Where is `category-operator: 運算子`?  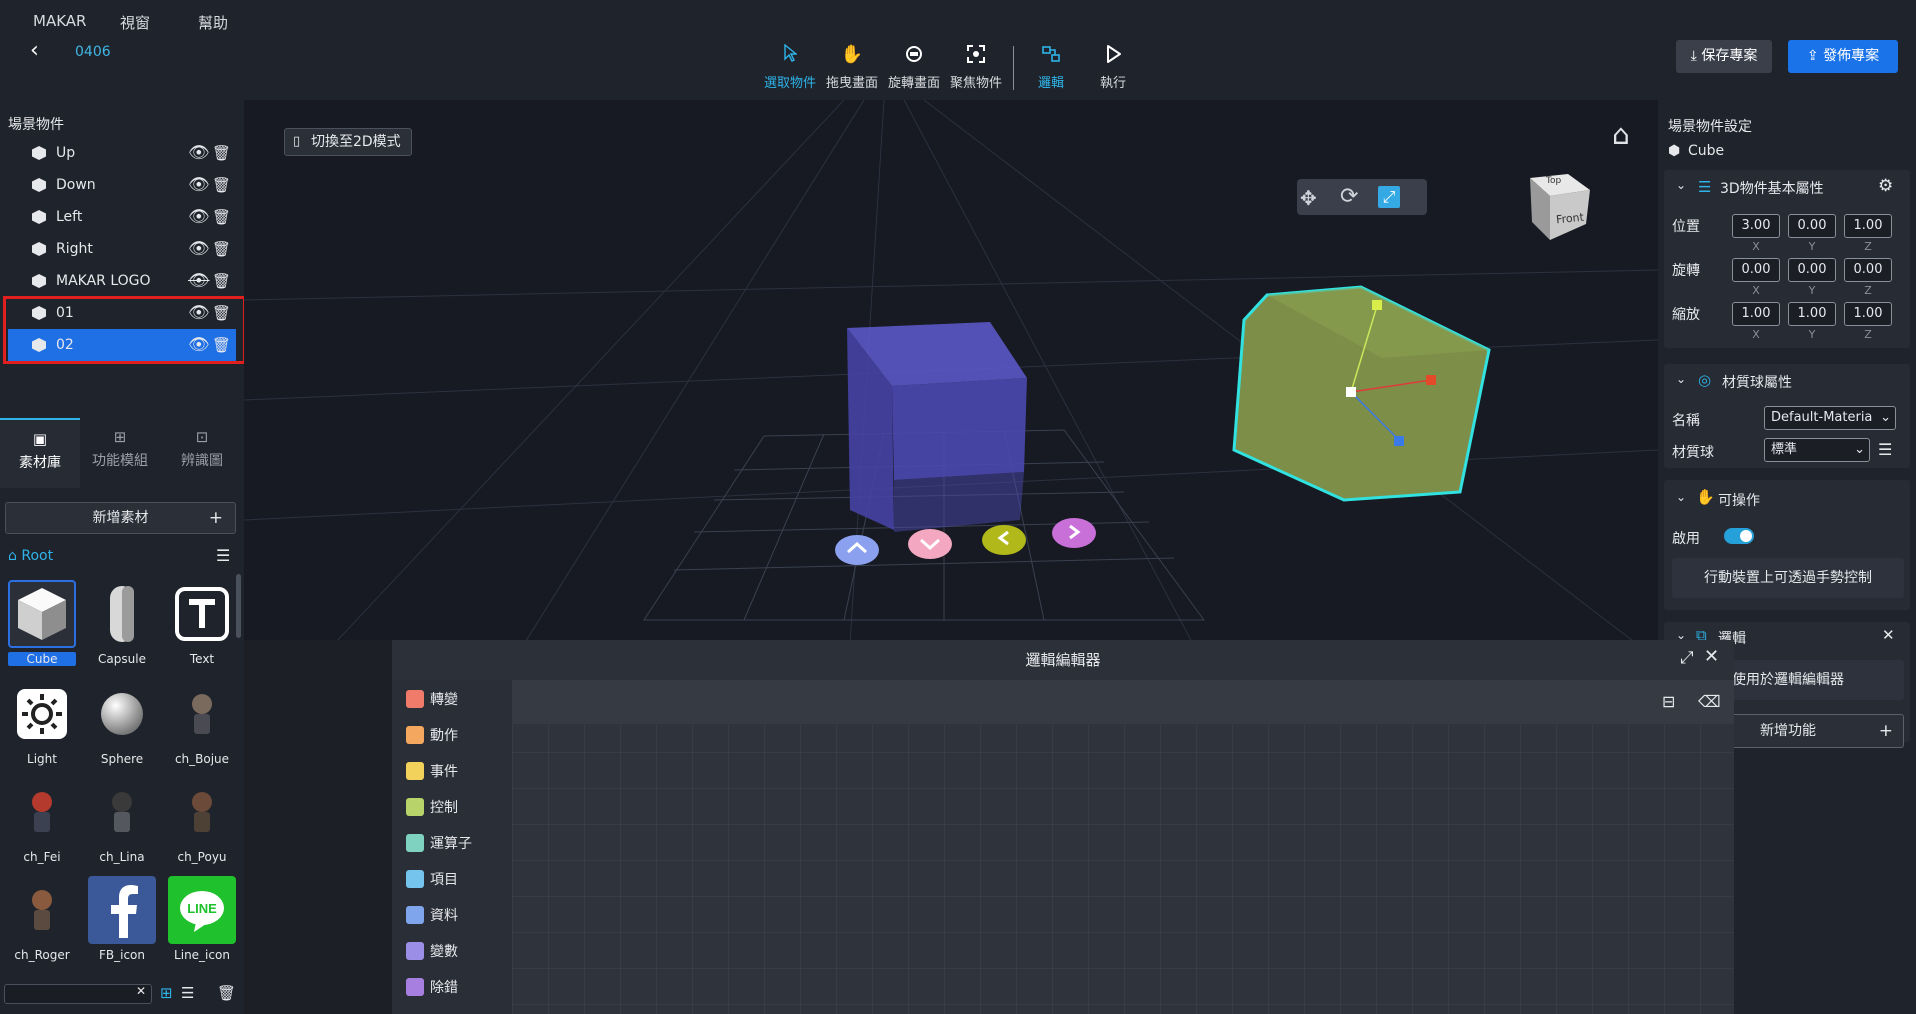
category-operator: 運算子 is located at coordinates (461, 846).